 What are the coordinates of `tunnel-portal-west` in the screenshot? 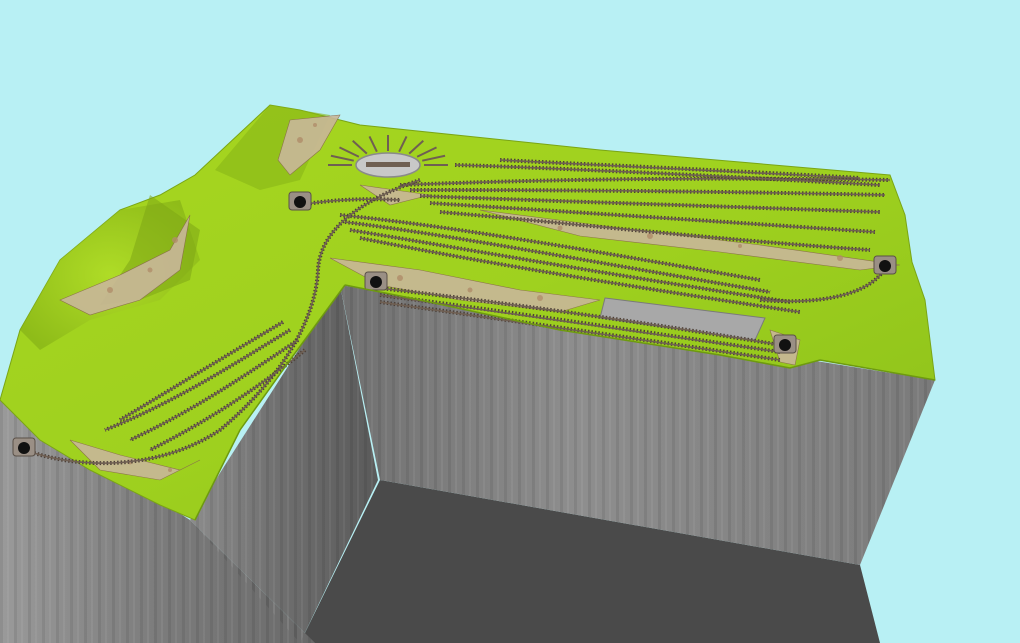 It's located at (24, 447).